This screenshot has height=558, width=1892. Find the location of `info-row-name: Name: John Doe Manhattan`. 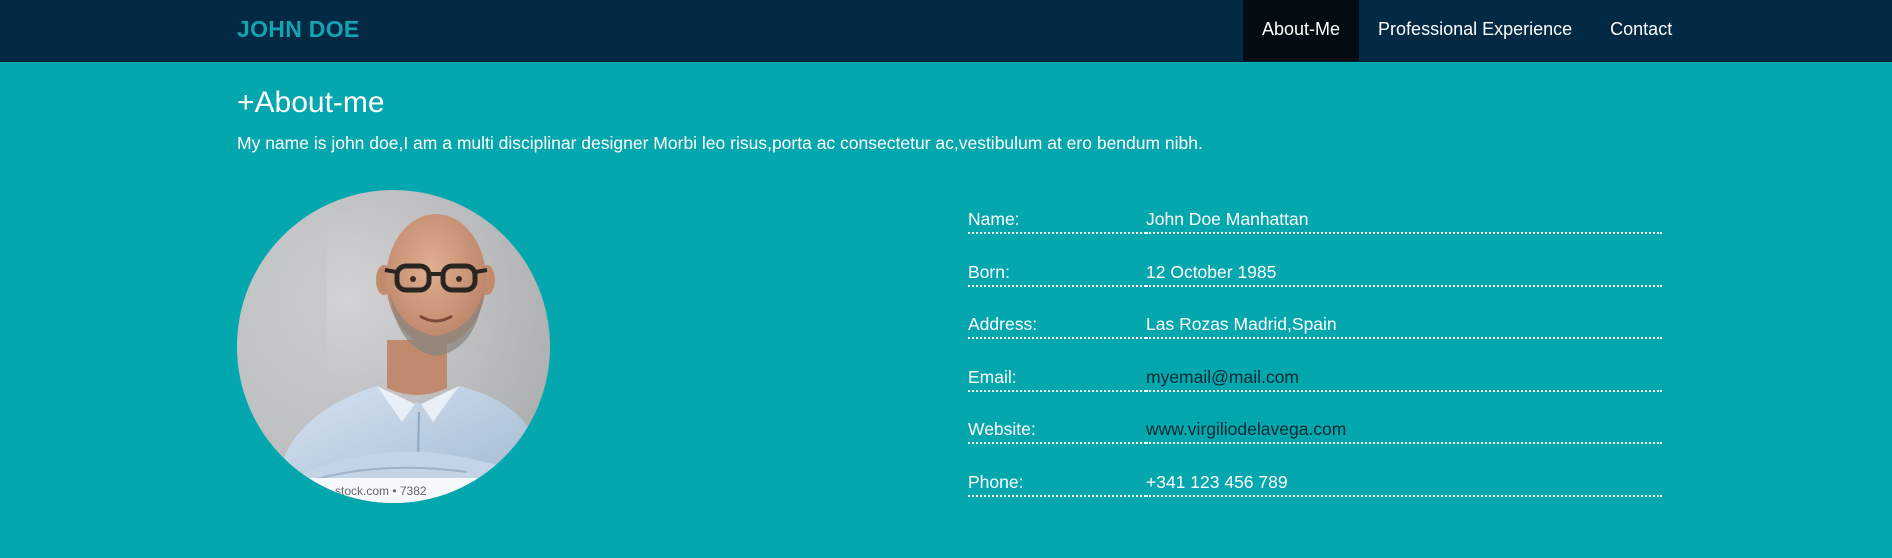

info-row-name: Name: John Doe Manhattan is located at coordinates (1315, 225).